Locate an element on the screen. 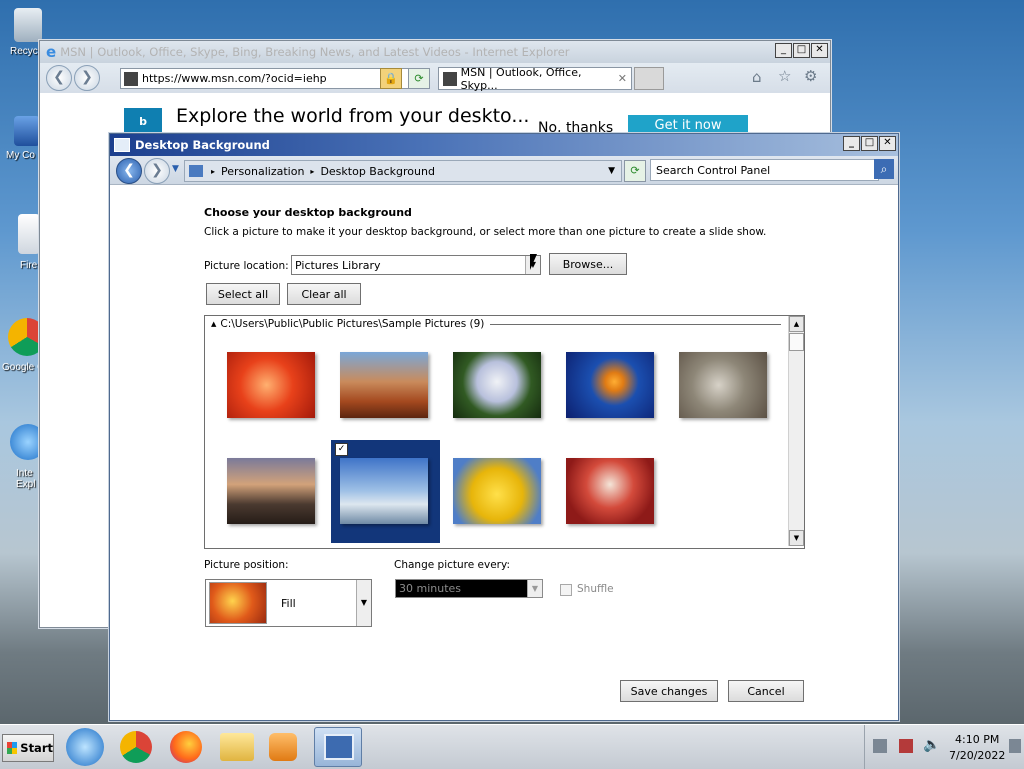  computer-icon is located at coordinates (27, 131).